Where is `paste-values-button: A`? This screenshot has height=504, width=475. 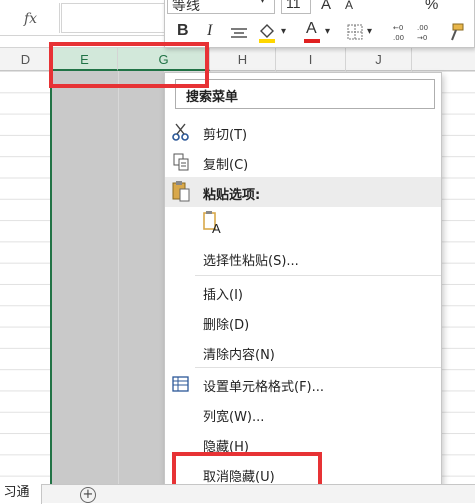
paste-values-button: A is located at coordinates (214, 224).